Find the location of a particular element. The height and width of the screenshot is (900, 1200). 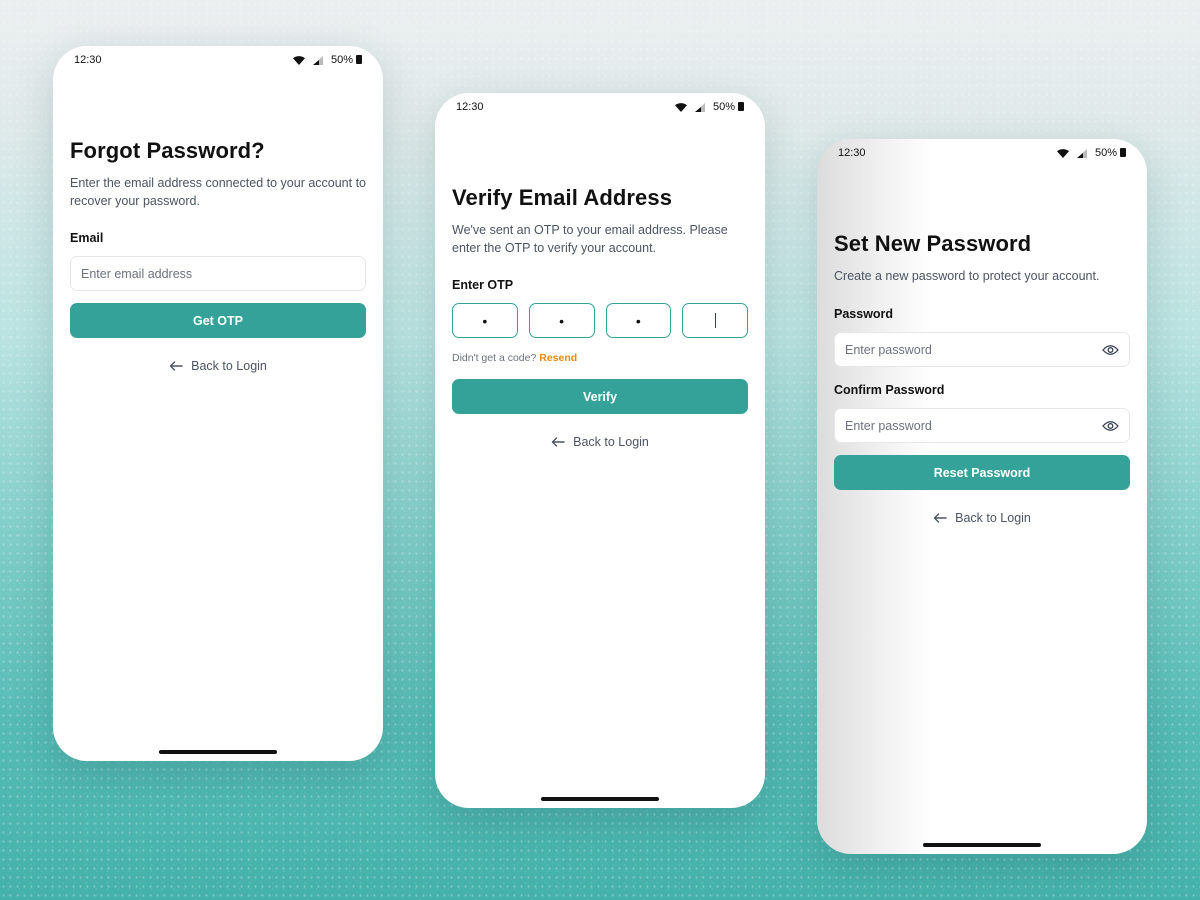

confirm-password-input: Enter password is located at coordinates (982, 425).